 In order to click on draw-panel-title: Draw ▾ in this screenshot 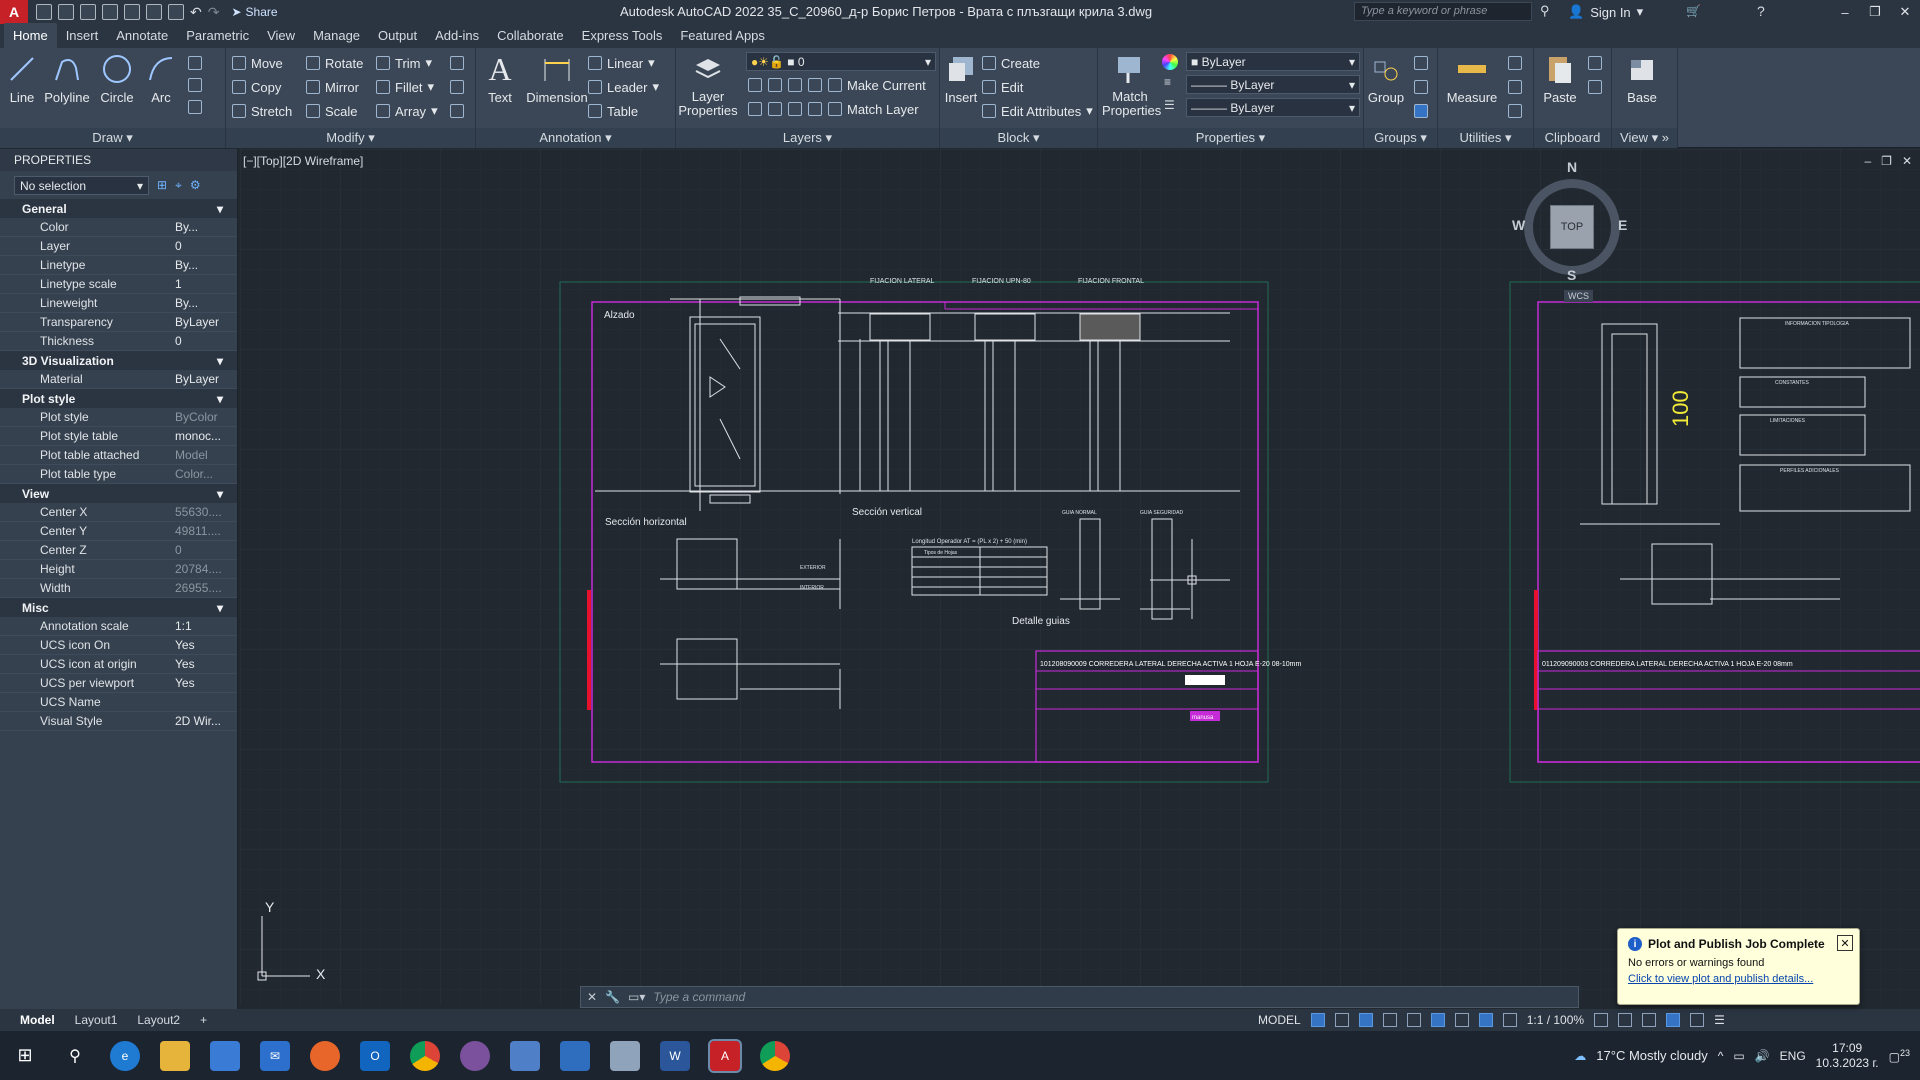, I will do `click(112, 138)`.